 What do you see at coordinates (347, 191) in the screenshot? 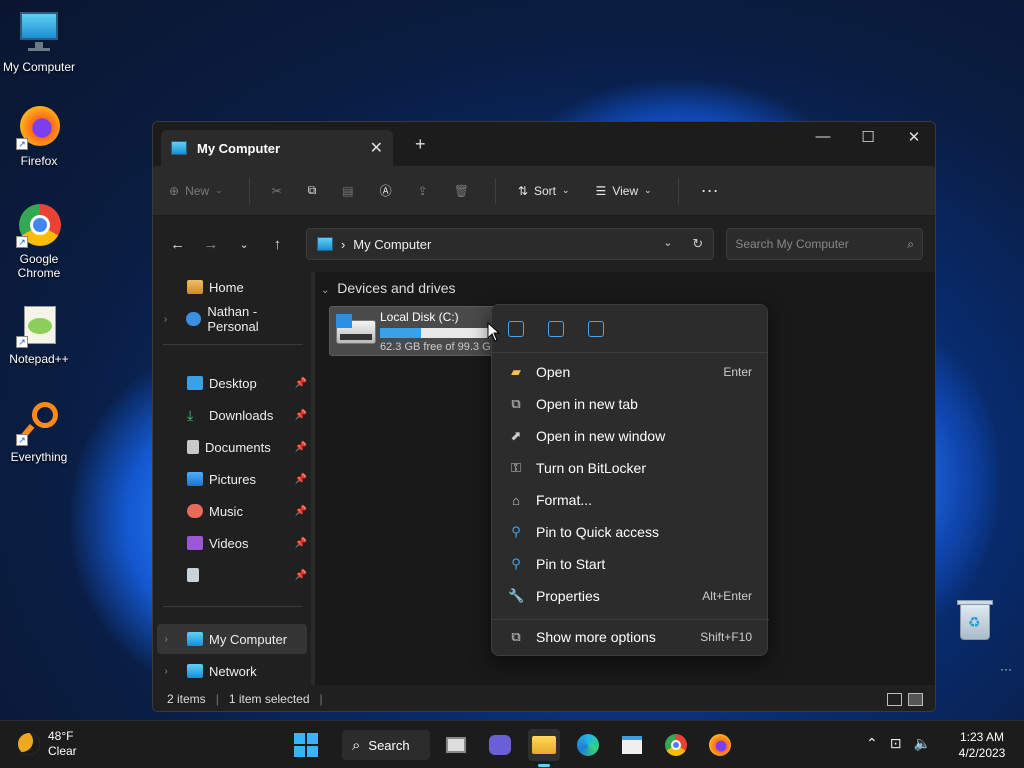
I see `paste-button: ▤` at bounding box center [347, 191].